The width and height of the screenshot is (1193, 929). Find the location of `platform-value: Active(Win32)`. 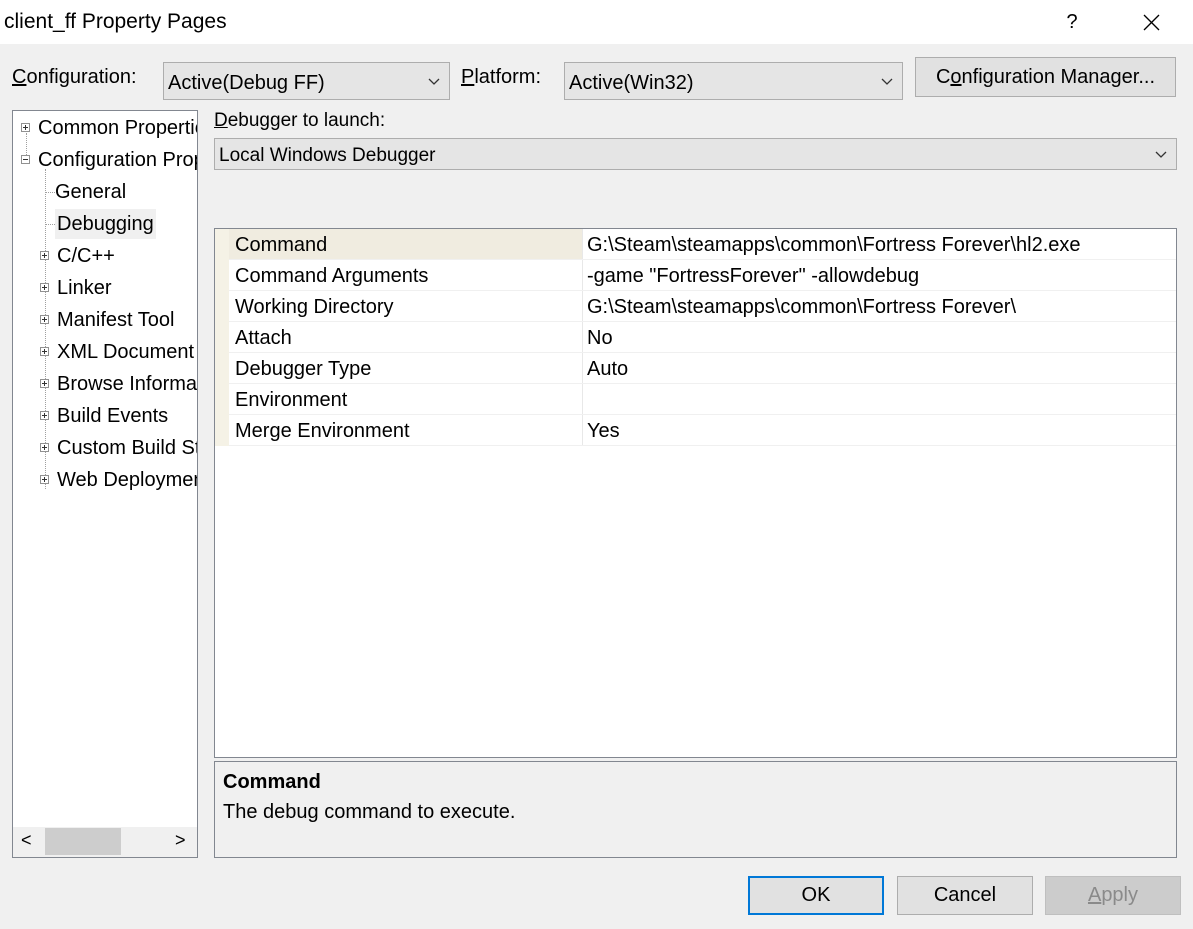

platform-value: Active(Win32) is located at coordinates (631, 83).